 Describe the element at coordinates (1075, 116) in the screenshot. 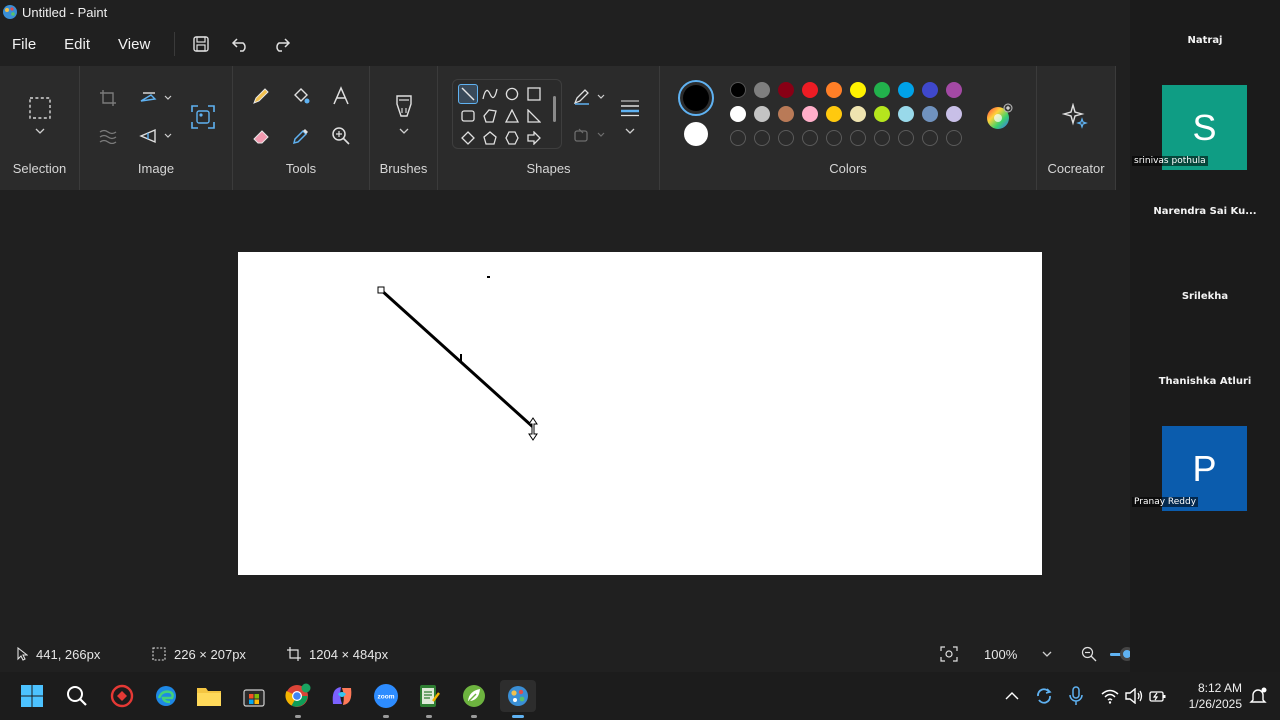

I see `cocreator-button` at that location.